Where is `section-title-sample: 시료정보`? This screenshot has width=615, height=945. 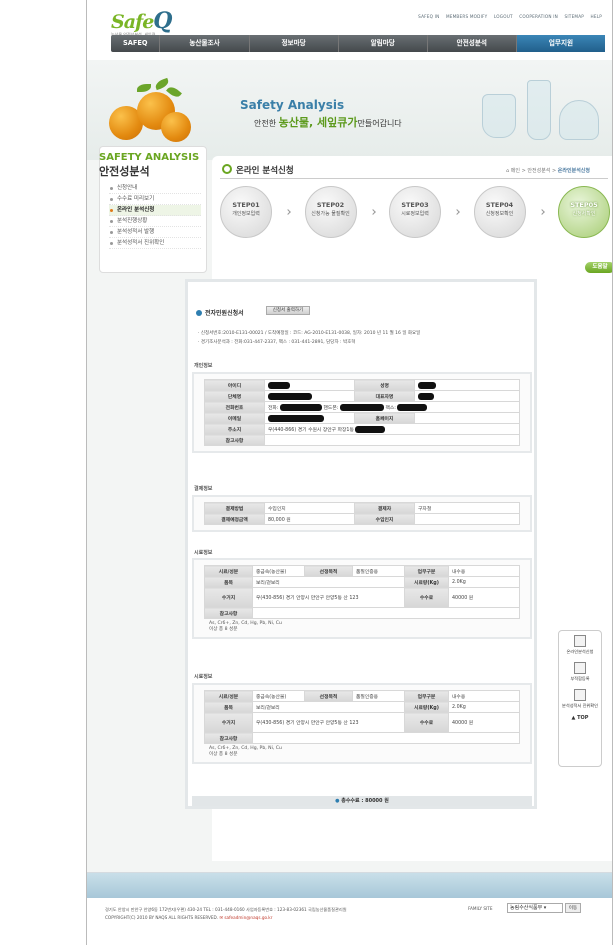
section-title-sample: 시료정보 is located at coordinates (203, 553).